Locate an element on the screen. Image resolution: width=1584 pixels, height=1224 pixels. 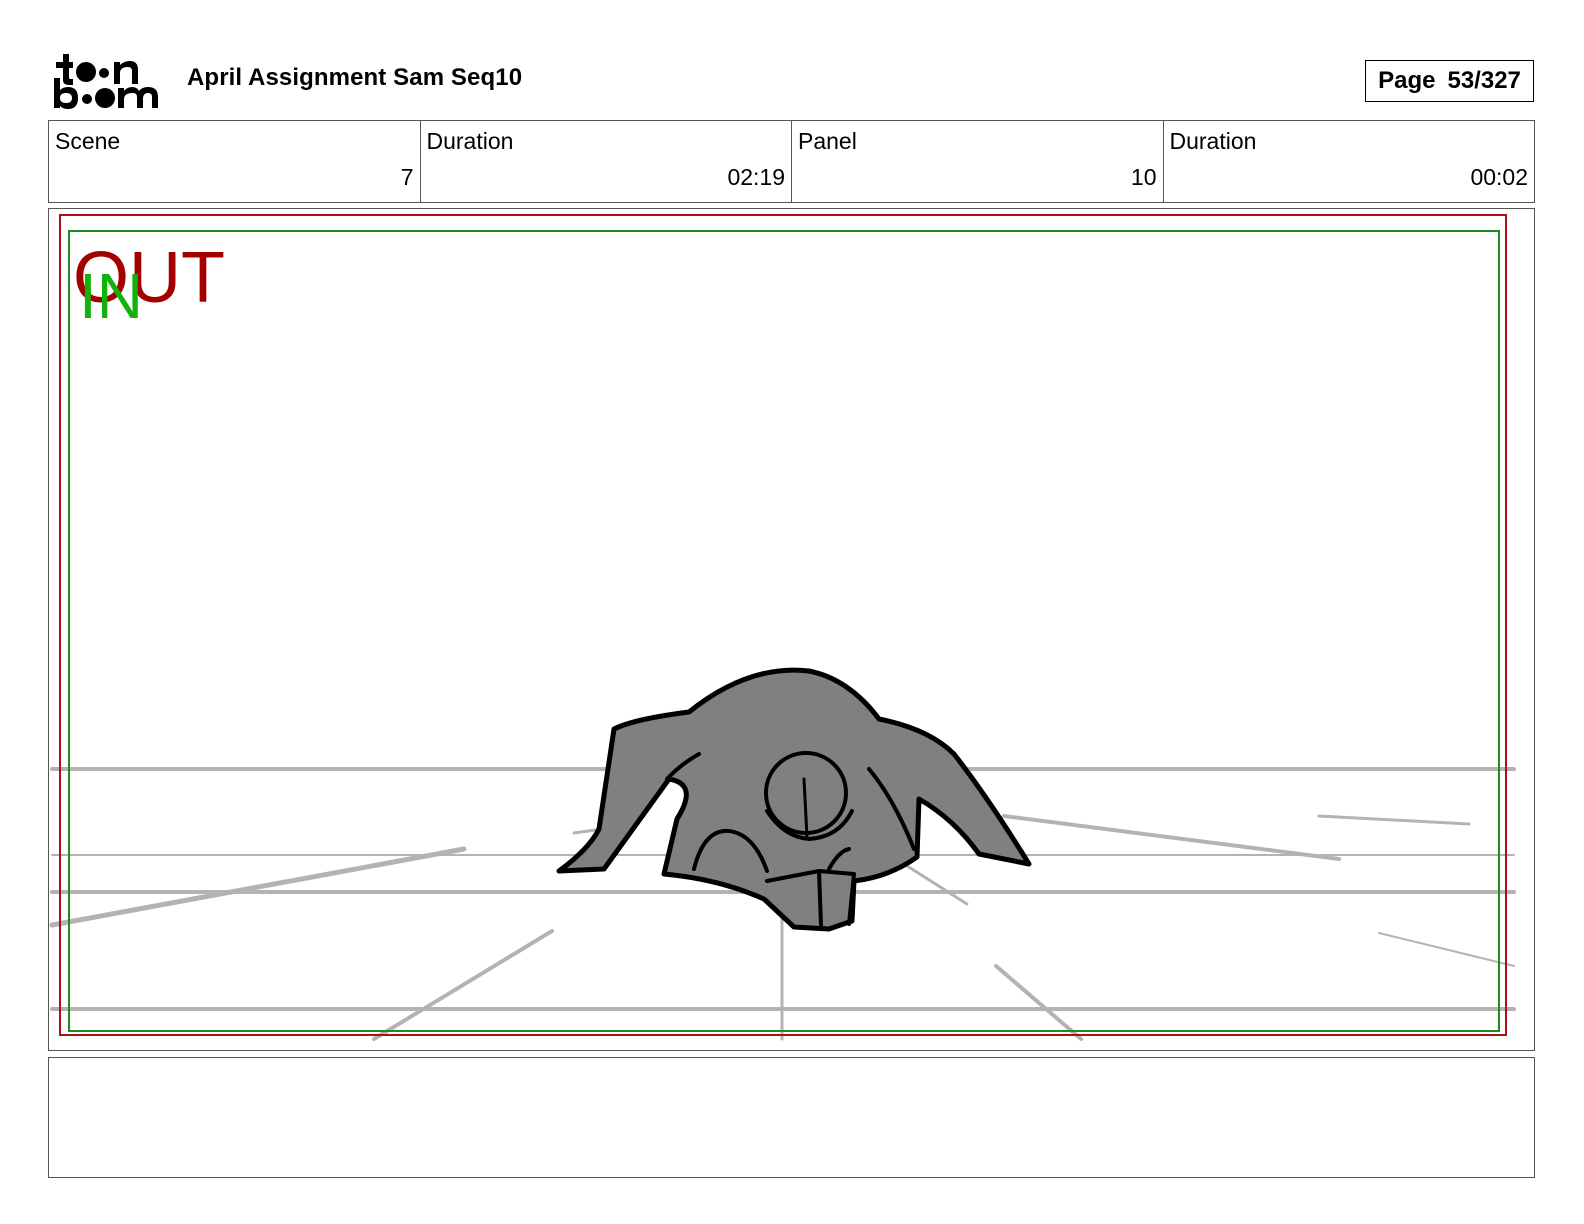
panel-notes-box is located at coordinates (791, 1117).